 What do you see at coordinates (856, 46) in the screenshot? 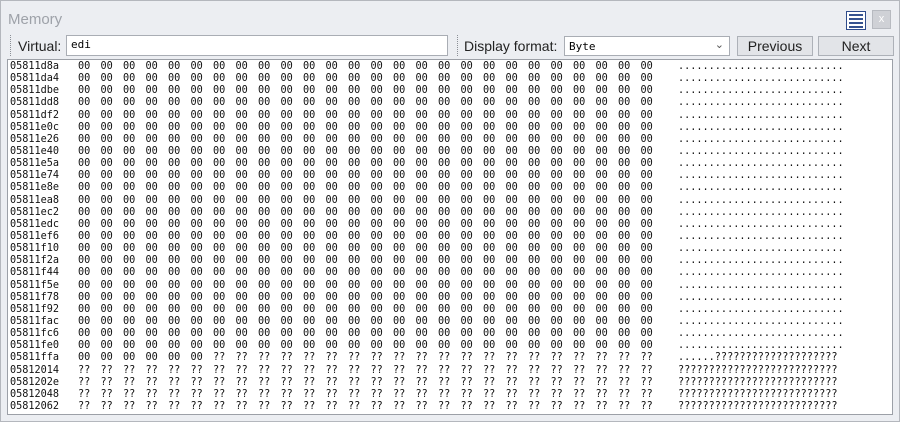
I see `next-button: Next` at bounding box center [856, 46].